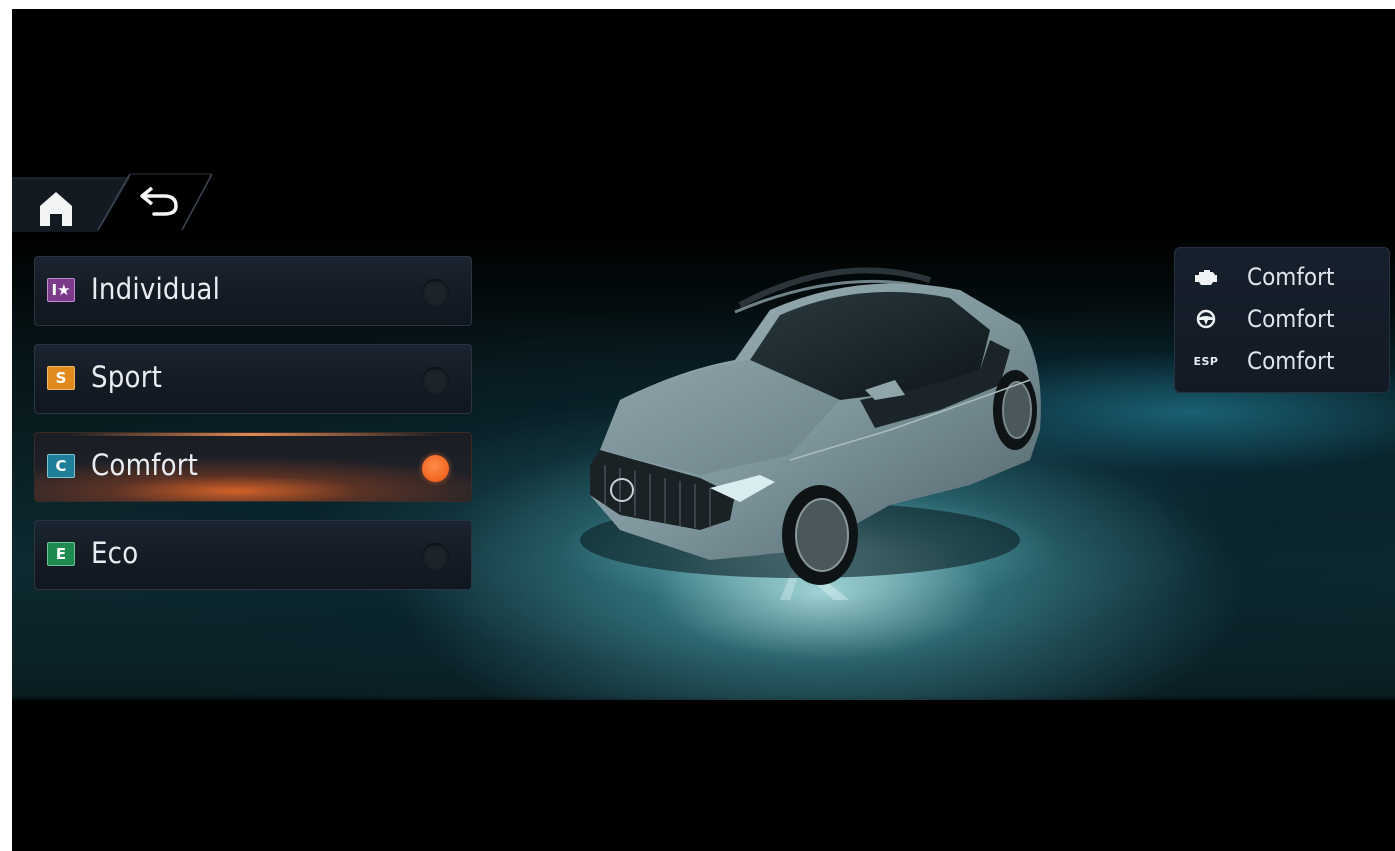  I want to click on mode-settings-panel: Comfort Comfort ESP Comfort, so click(1282, 320).